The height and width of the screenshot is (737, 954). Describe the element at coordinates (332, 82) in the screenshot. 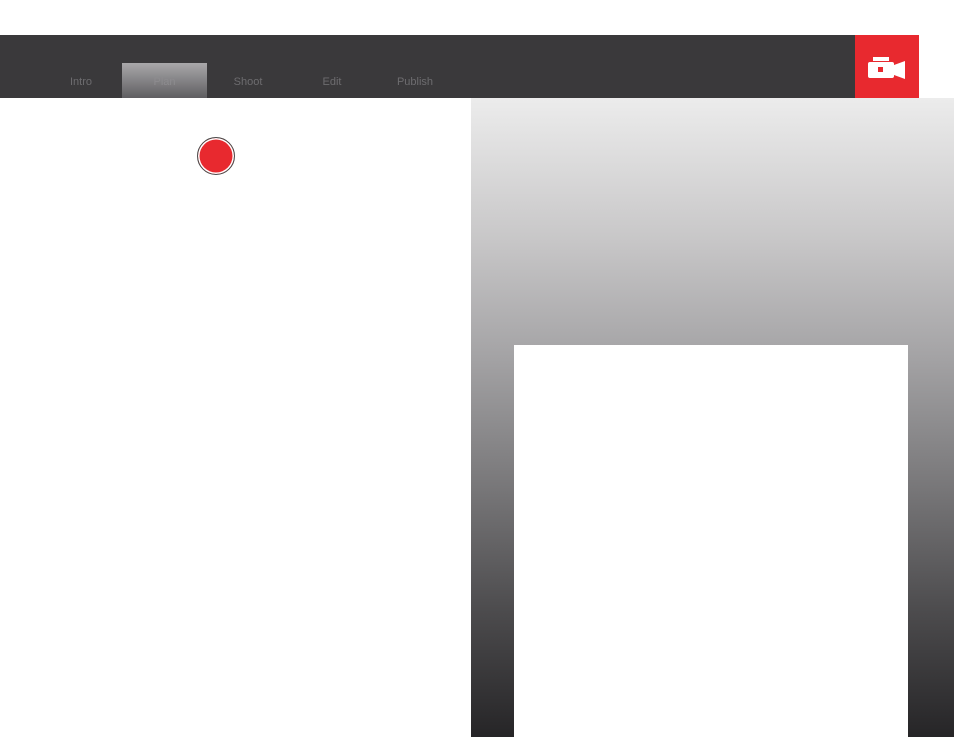

I see `tab-label: Edit` at that location.